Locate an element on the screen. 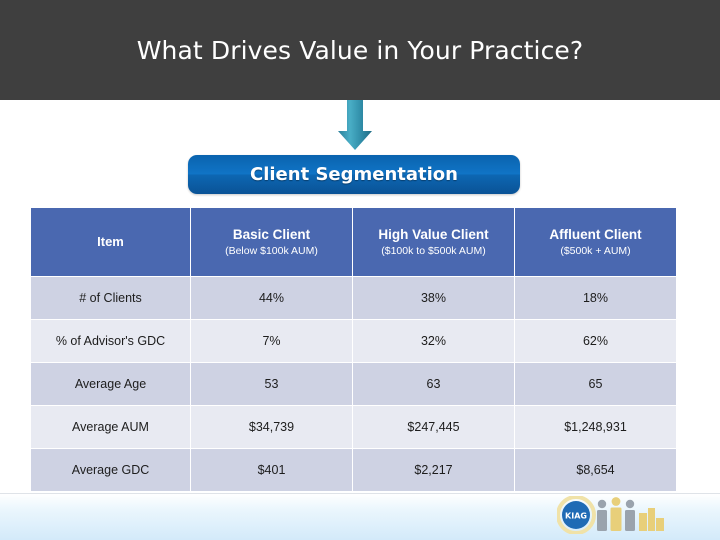  row-cell: 62% is located at coordinates (595, 341).